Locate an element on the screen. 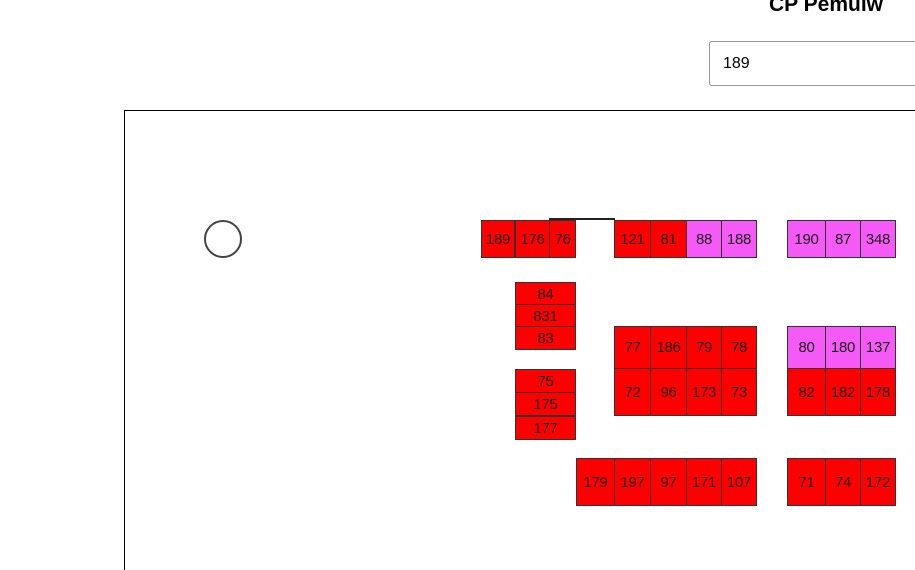 The height and width of the screenshot is (570, 915). slot-121: 121 is located at coordinates (632, 239).